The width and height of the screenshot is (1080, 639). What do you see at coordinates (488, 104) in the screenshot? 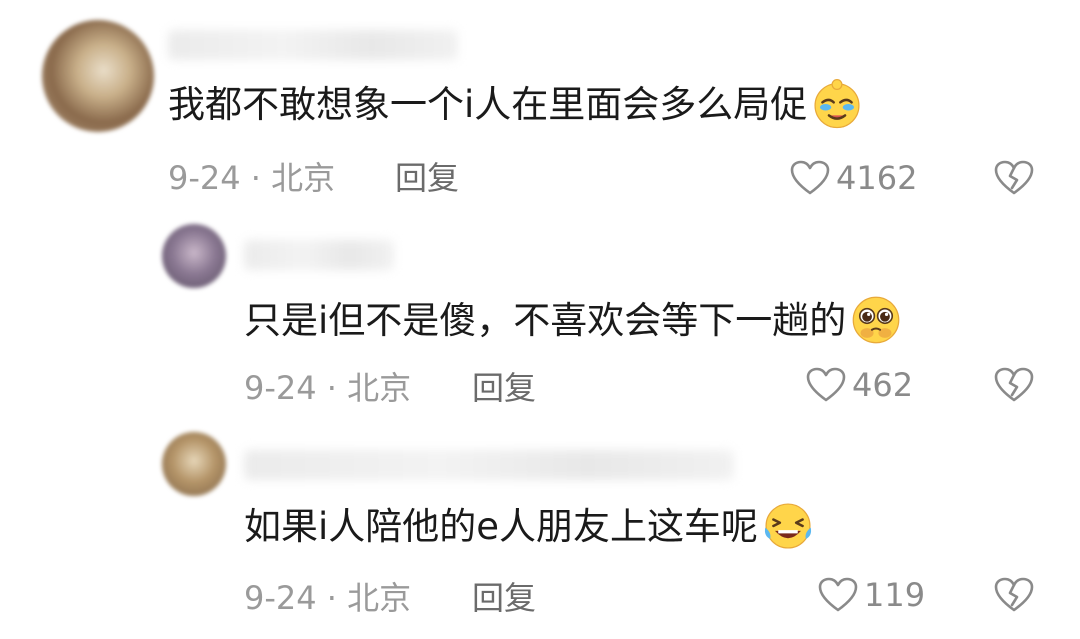
I see `comment-text-content: 我都不敢想象一个i人在里面会多么局促` at bounding box center [488, 104].